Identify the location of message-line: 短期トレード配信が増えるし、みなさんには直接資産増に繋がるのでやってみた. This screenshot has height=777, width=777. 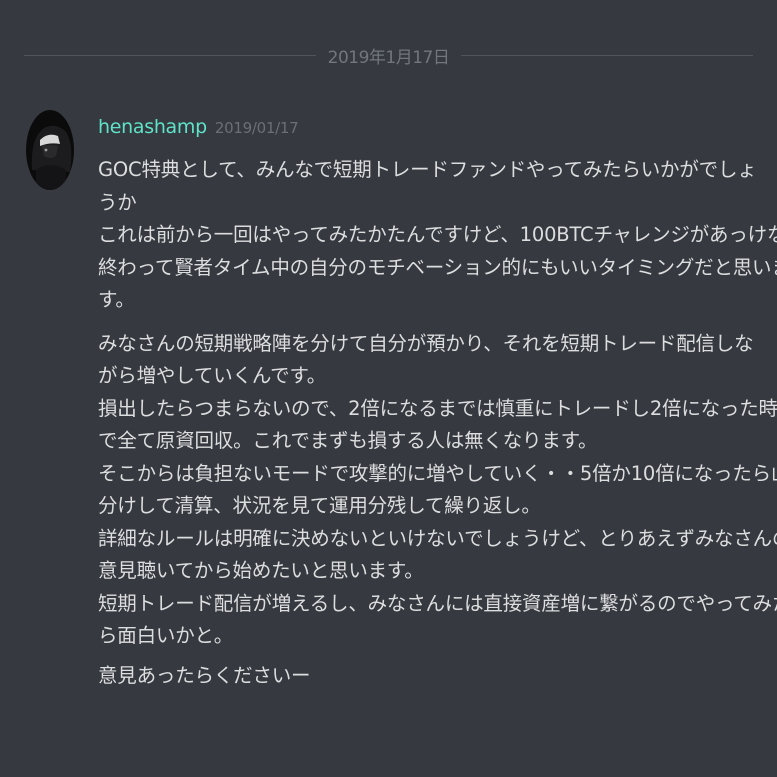
(437, 603).